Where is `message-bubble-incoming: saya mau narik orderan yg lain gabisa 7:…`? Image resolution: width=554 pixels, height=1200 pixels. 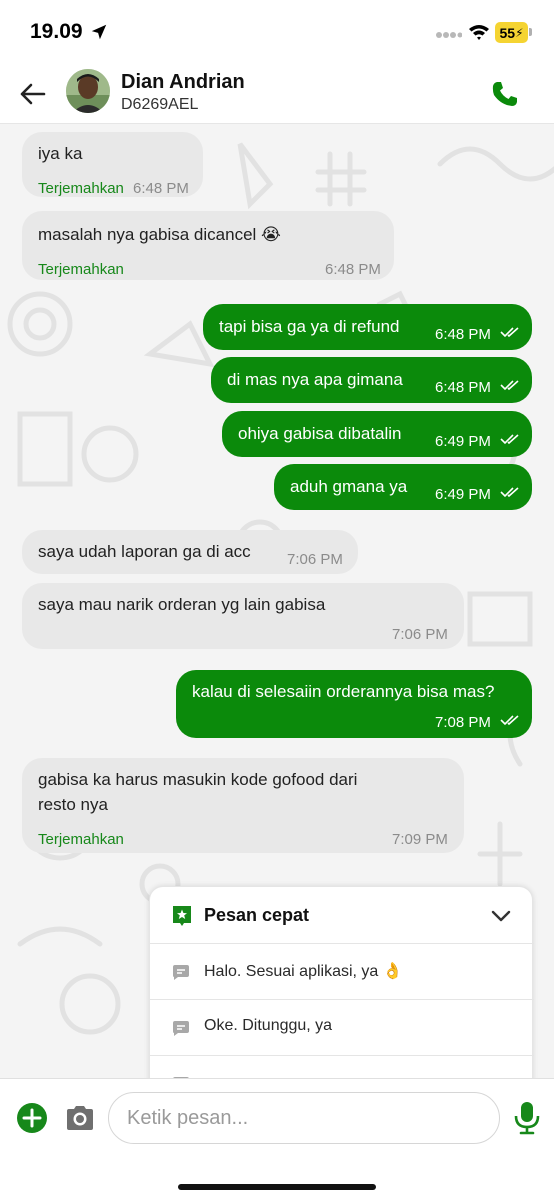
message-bubble-incoming: saya mau narik orderan yg lain gabisa 7:… is located at coordinates (243, 616).